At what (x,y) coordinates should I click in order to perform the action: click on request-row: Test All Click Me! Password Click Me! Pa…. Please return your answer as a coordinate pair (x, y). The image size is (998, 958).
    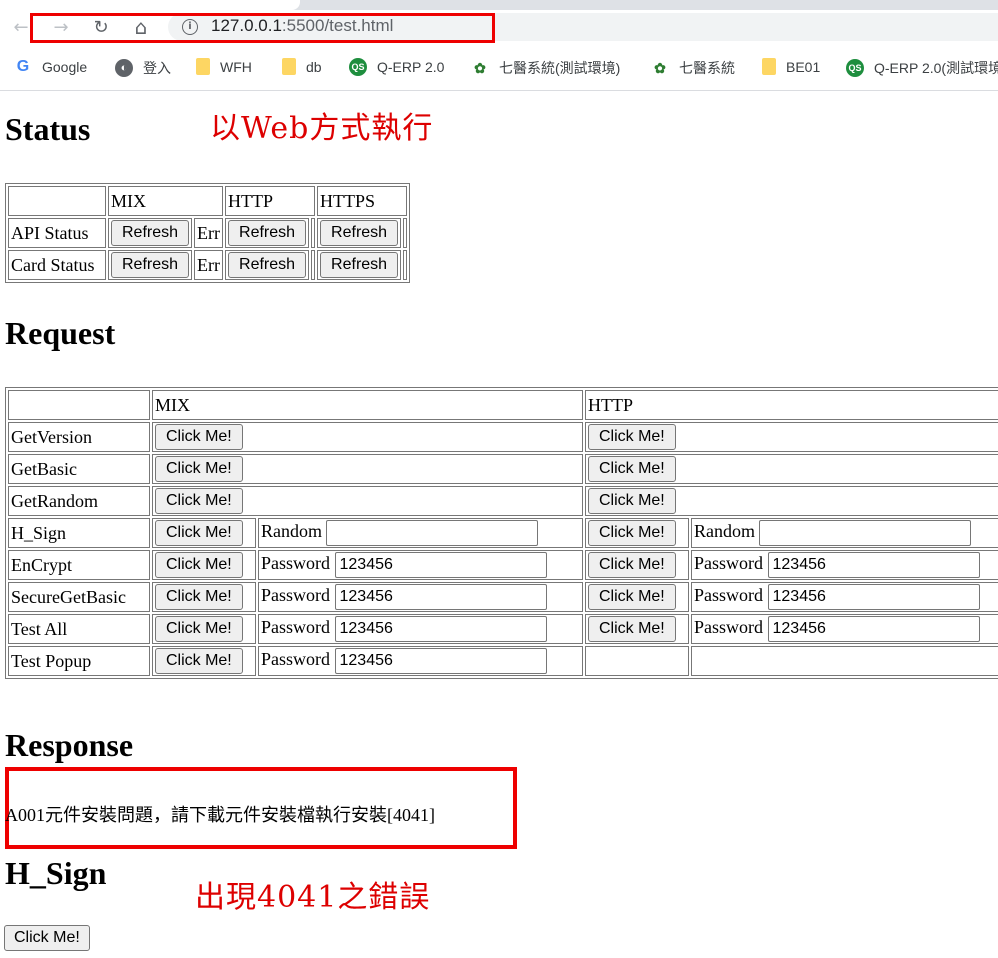
    Looking at the image, I should click on (503, 629).